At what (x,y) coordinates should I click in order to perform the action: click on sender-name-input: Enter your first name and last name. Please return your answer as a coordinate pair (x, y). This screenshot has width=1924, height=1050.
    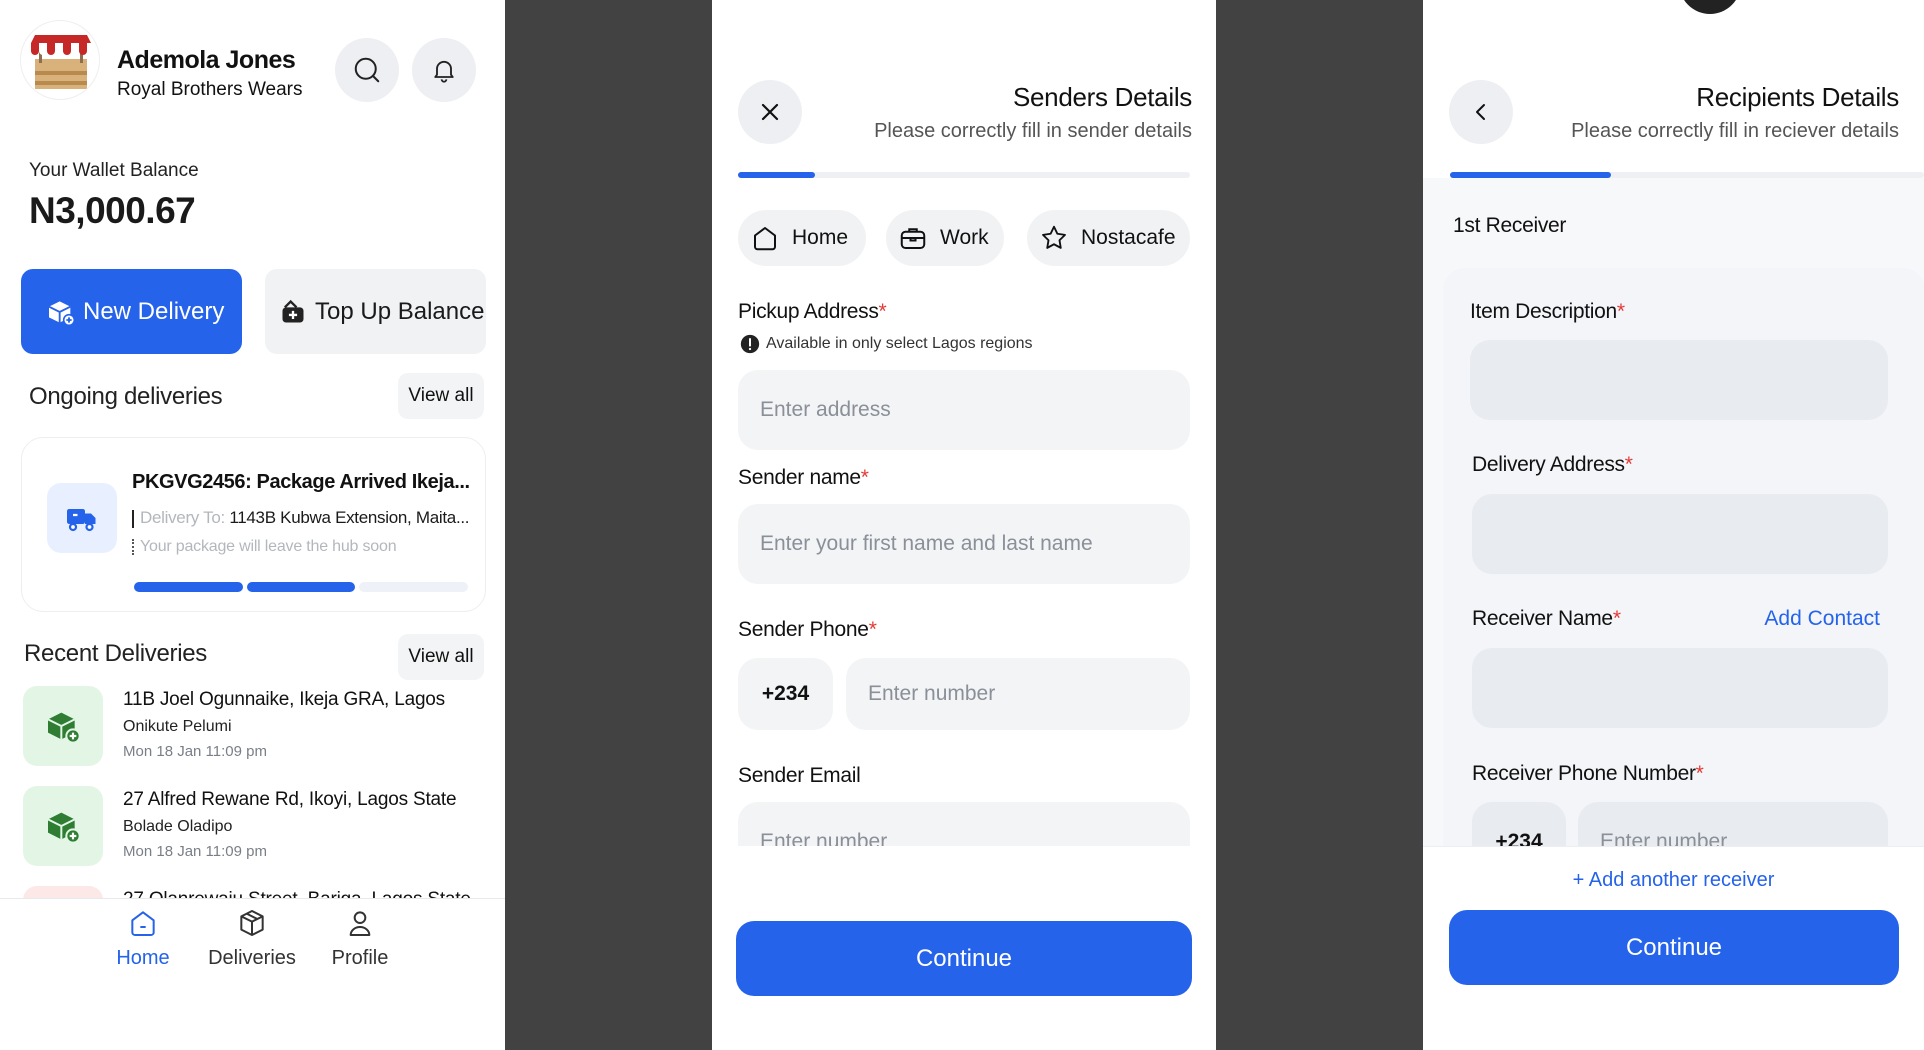
    Looking at the image, I should click on (964, 544).